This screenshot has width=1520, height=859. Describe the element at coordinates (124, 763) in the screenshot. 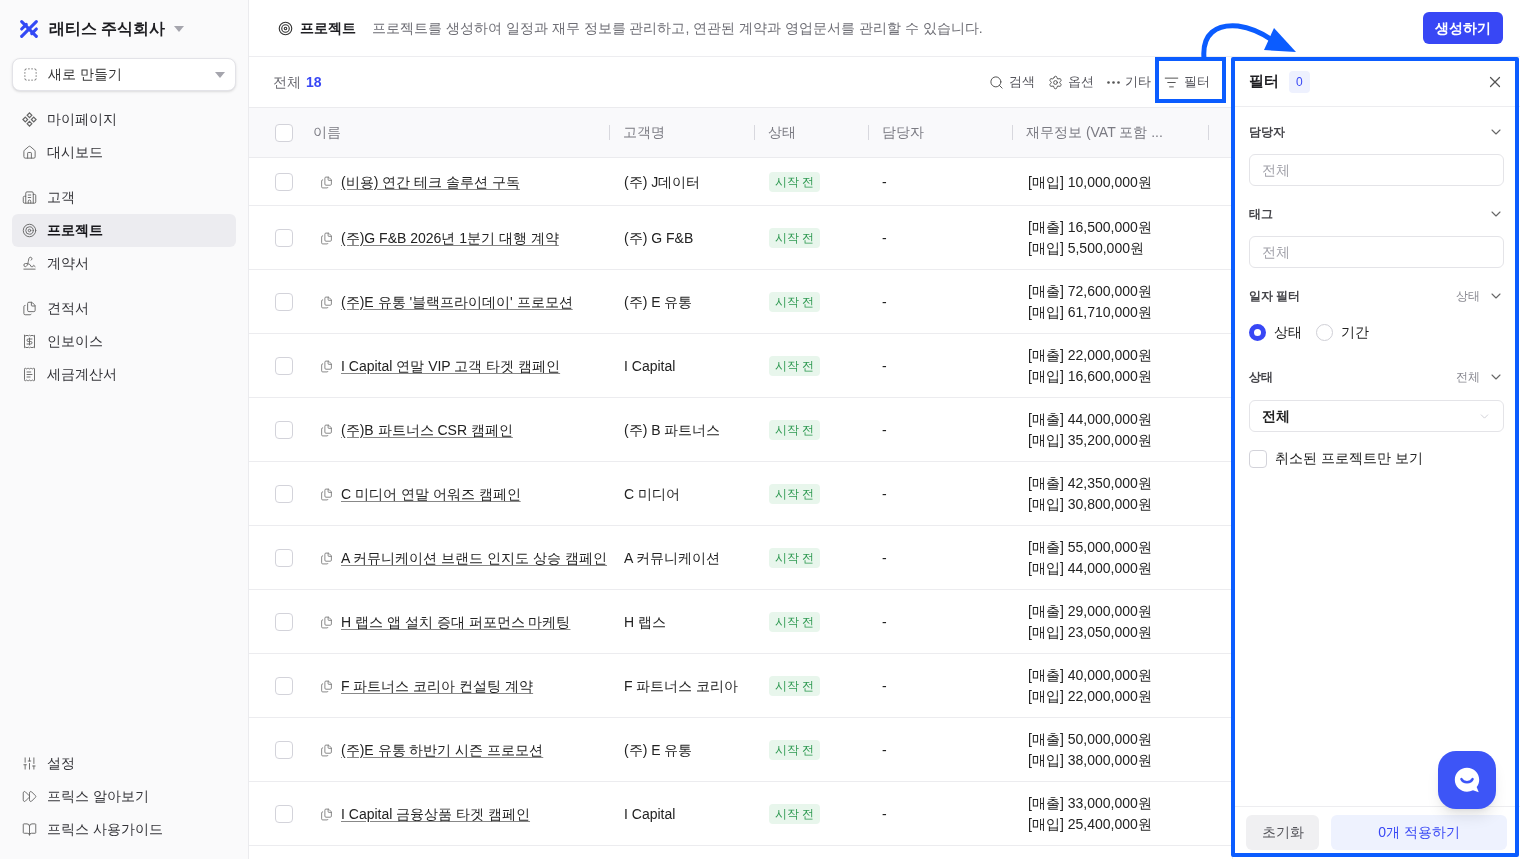

I see `nav-item: 설정` at that location.